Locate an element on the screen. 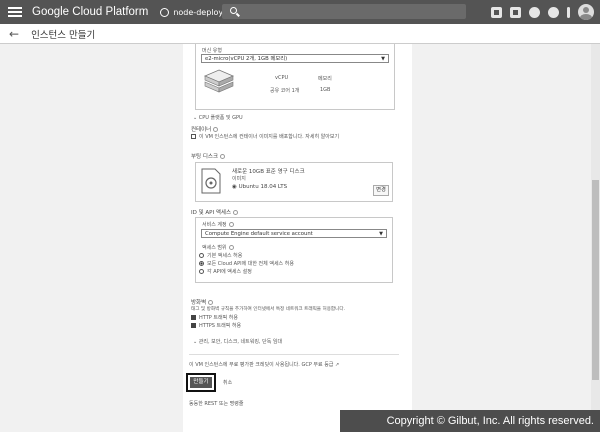 This screenshot has height=432, width=600. toolbar-icons is located at coordinates (542, 12).